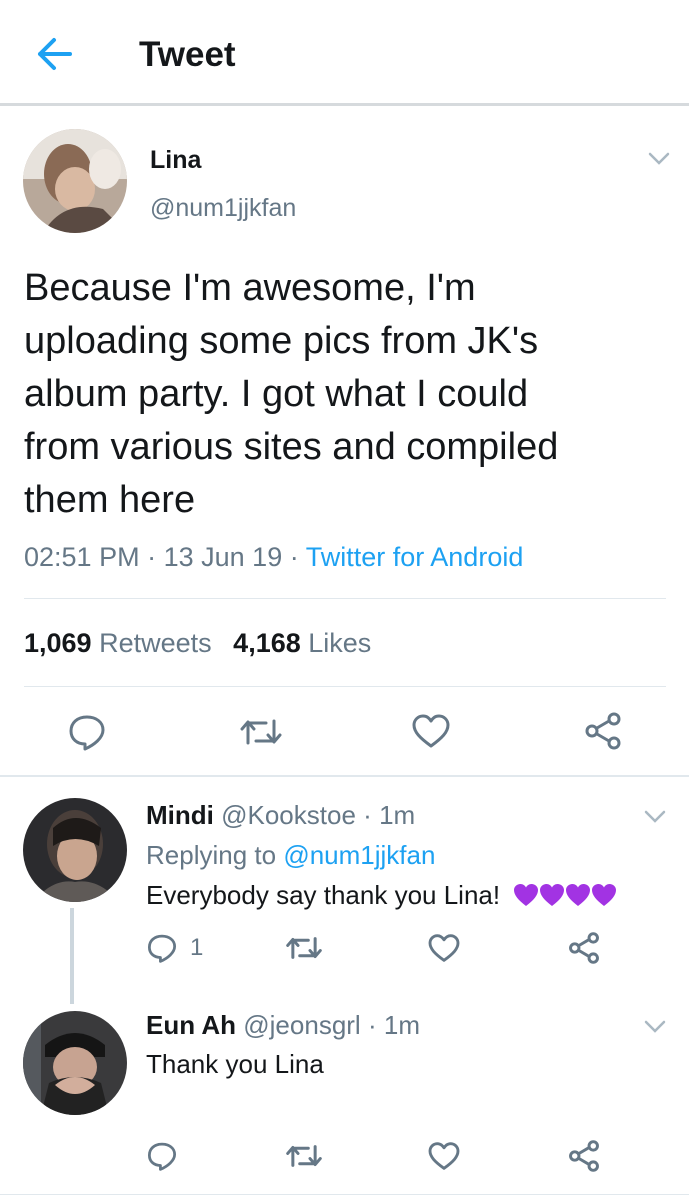 This screenshot has height=1200, width=689. What do you see at coordinates (415, 557) in the screenshot?
I see `tweet-source-link: Twitter for Android` at bounding box center [415, 557].